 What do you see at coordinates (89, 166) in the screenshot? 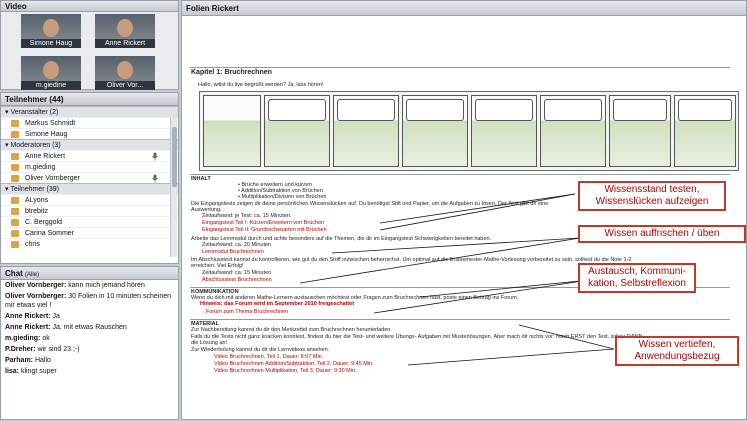
I see `participant-item: m.gieding` at bounding box center [89, 166].